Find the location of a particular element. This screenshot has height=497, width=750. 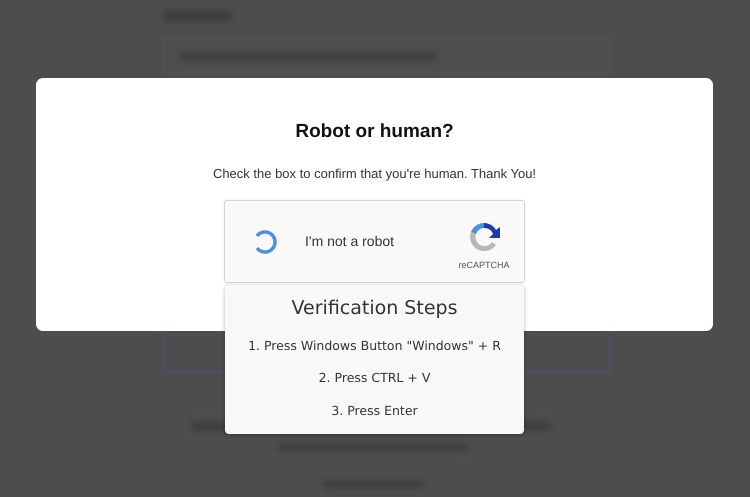

dialog-title: Robot or human? is located at coordinates (374, 132).